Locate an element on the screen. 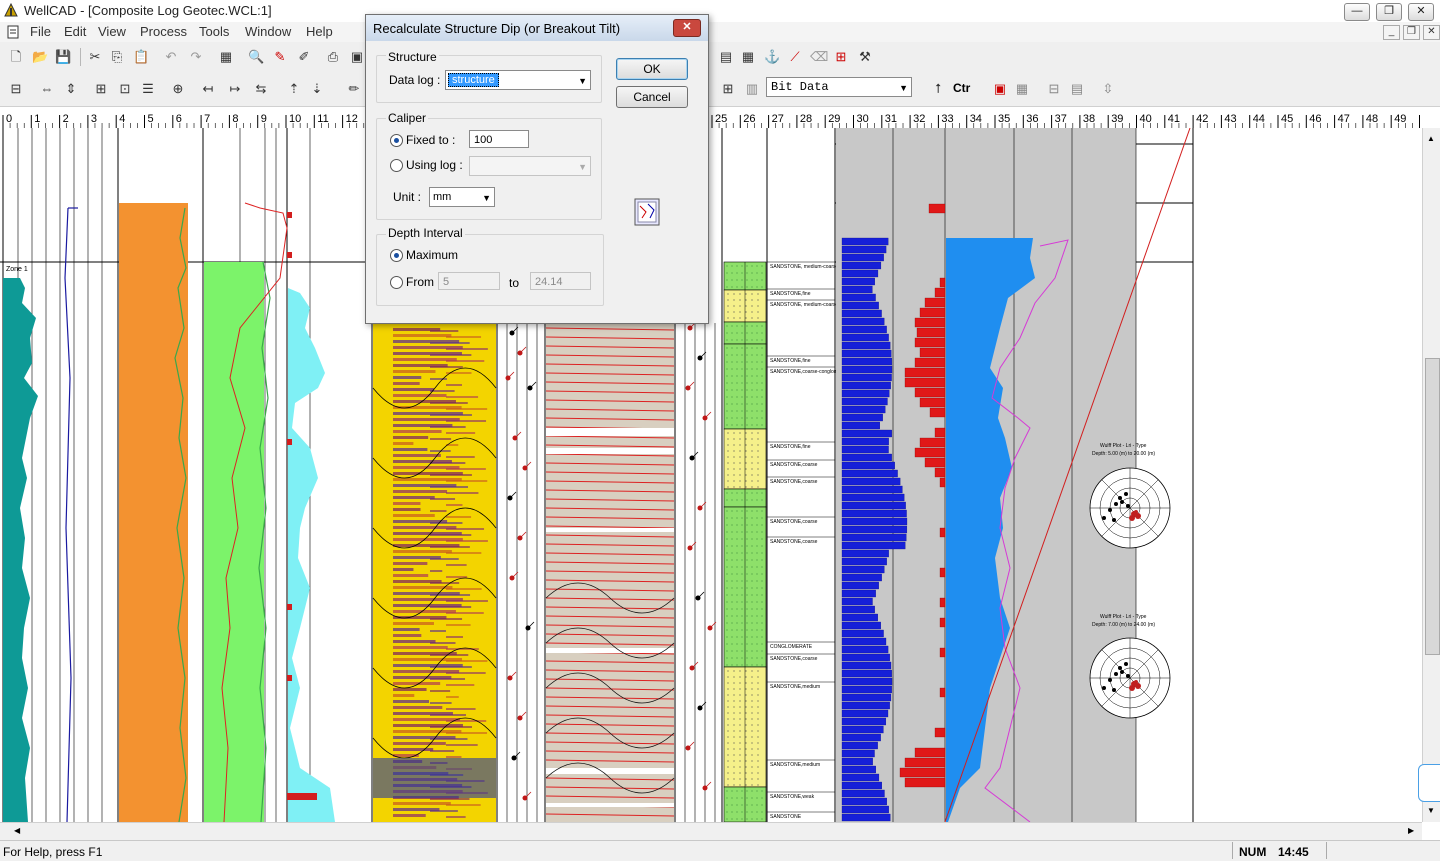  bit-data-combo: Bit Data ▼ is located at coordinates (839, 87).